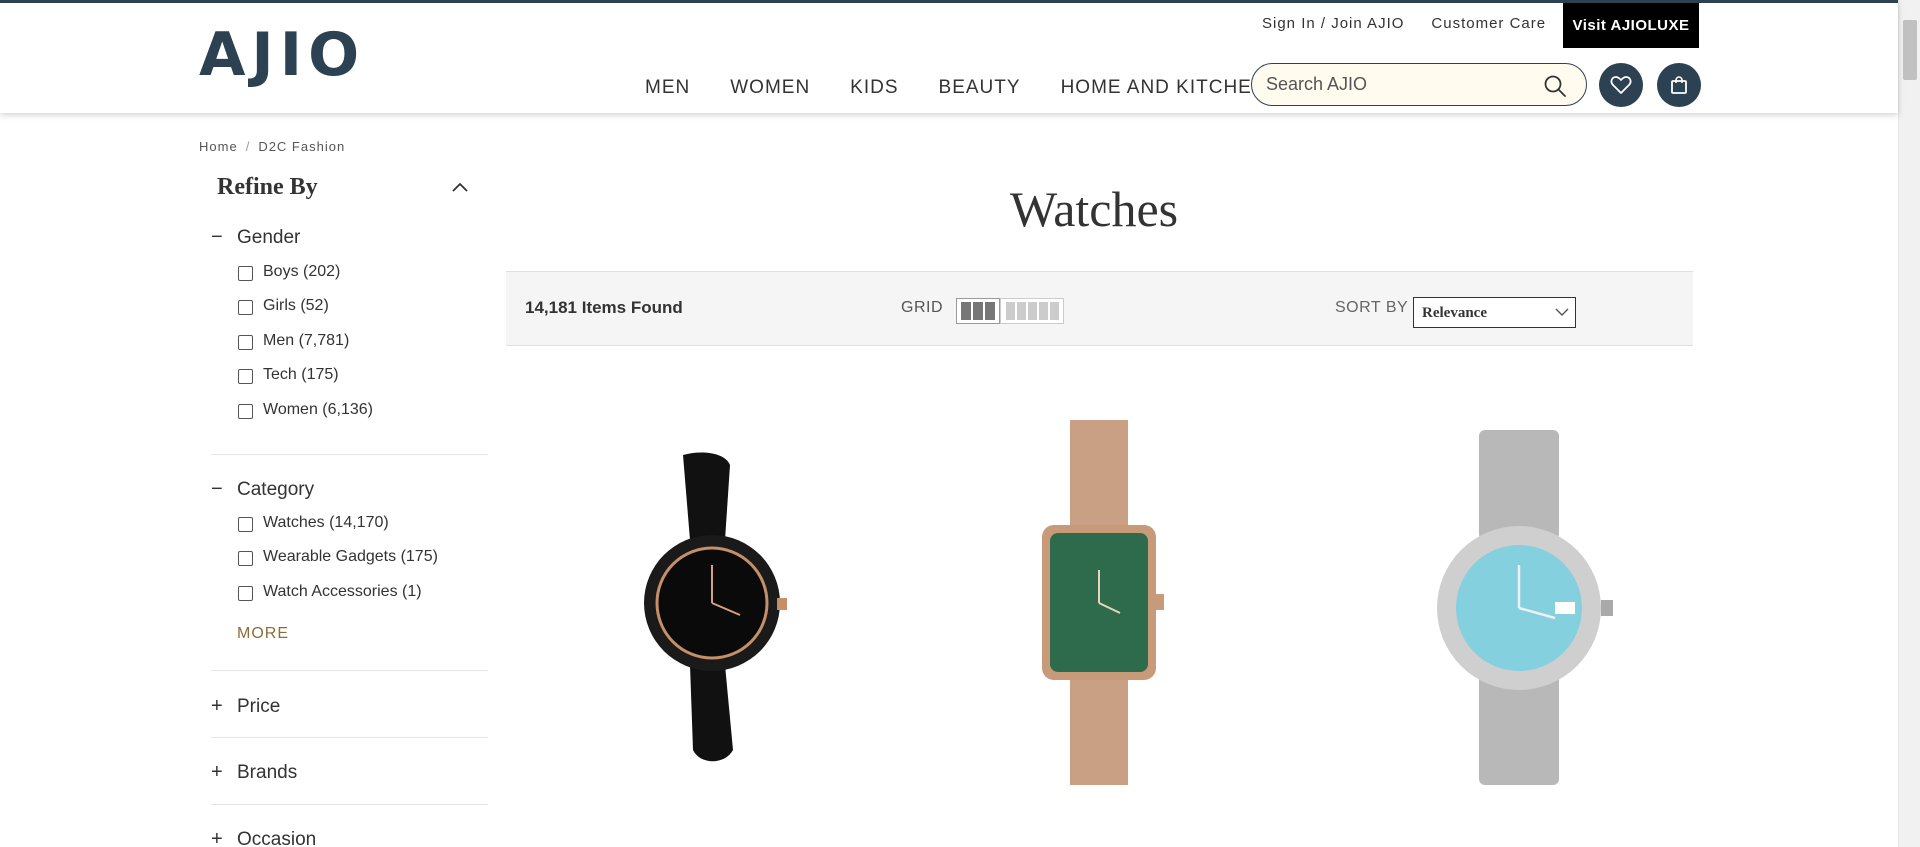 This screenshot has width=1920, height=847. What do you see at coordinates (1562, 312) in the screenshot?
I see `chevron-down-icon` at bounding box center [1562, 312].